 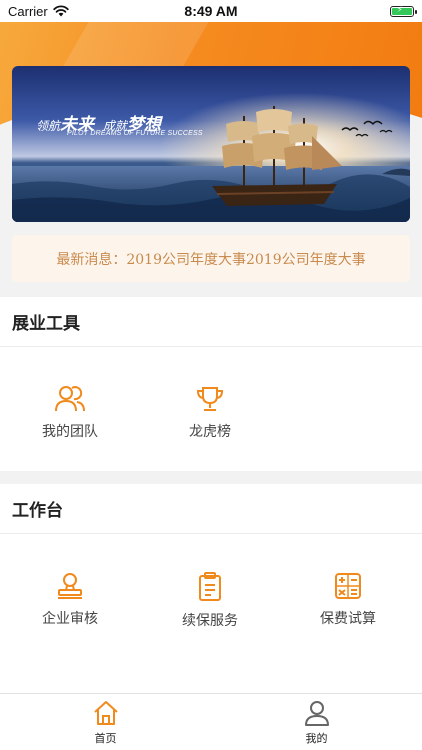 I want to click on tool-label: 企业审核, so click(x=70, y=619).